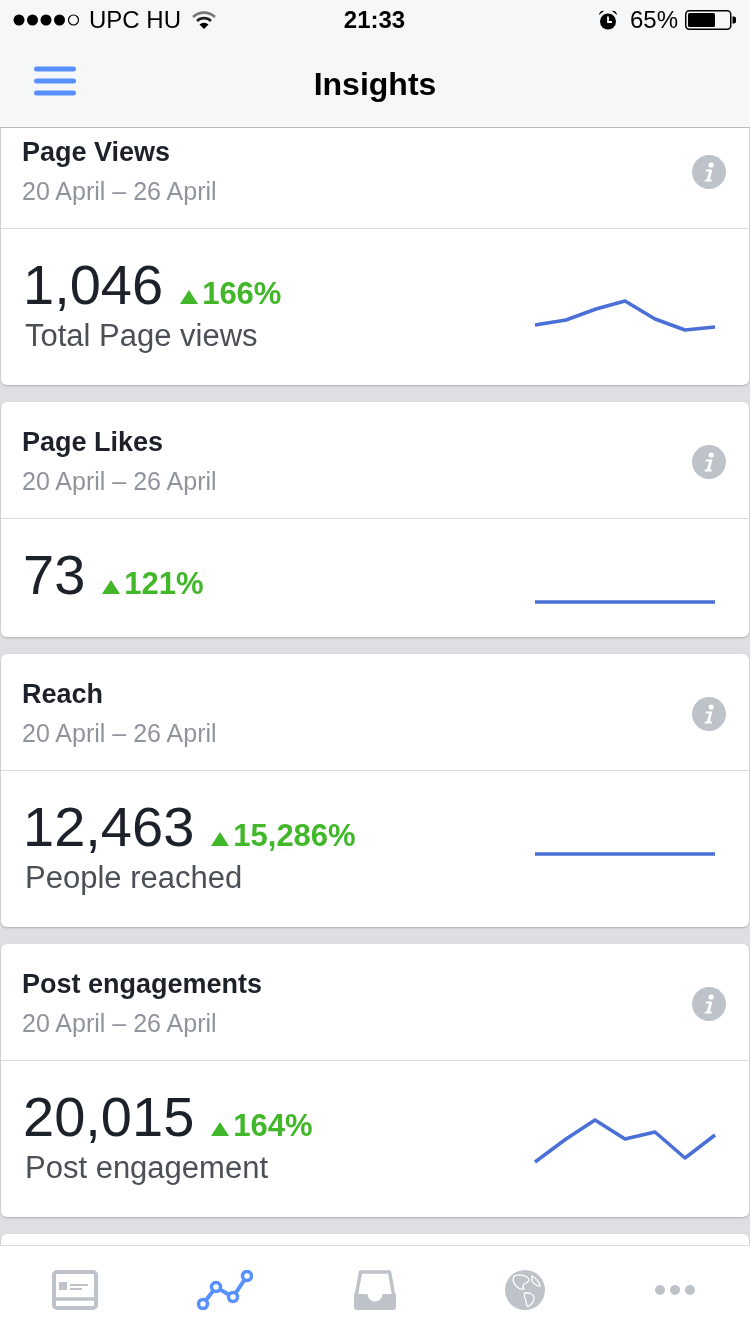  What do you see at coordinates (242, 294) in the screenshot?
I see `percent-change: 166%` at bounding box center [242, 294].